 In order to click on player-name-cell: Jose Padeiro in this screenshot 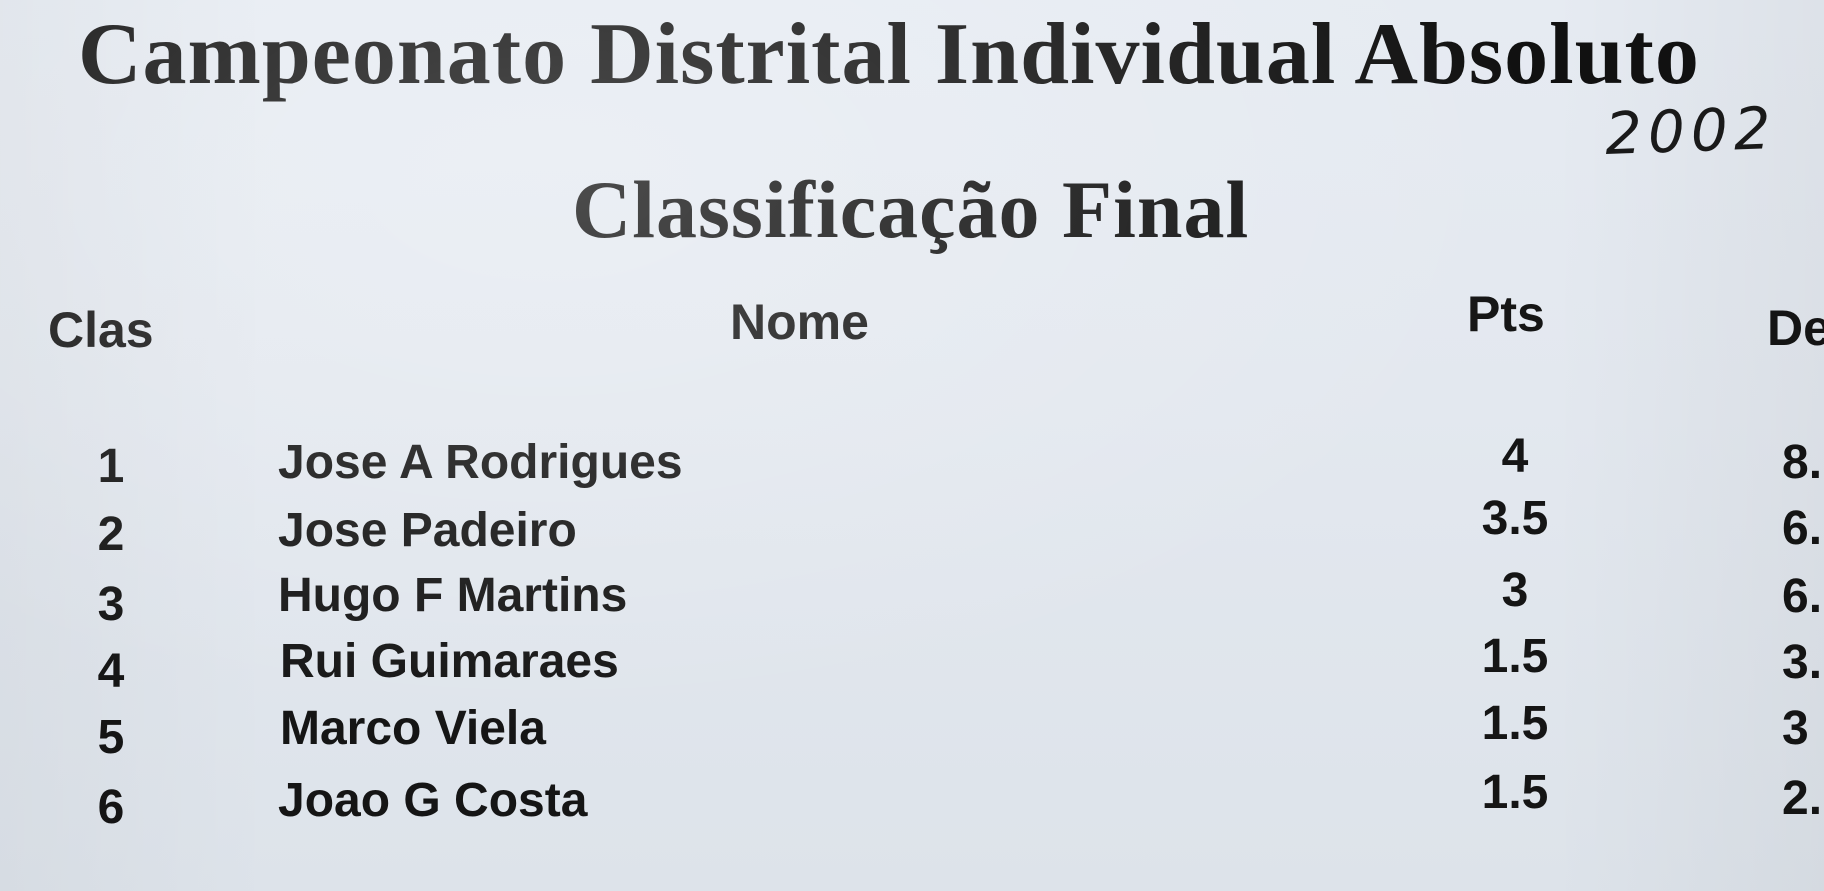, I will do `click(427, 530)`.